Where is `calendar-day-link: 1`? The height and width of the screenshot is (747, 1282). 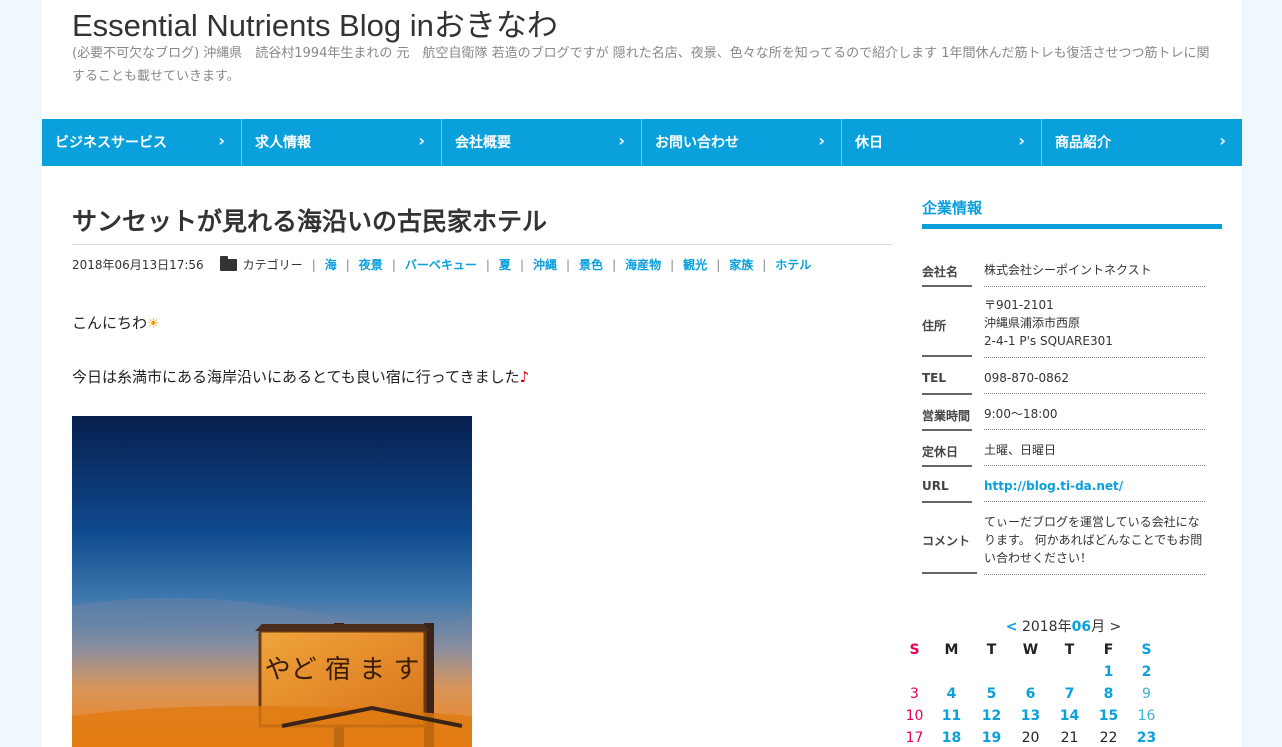
calendar-day-link: 1 is located at coordinates (1108, 672).